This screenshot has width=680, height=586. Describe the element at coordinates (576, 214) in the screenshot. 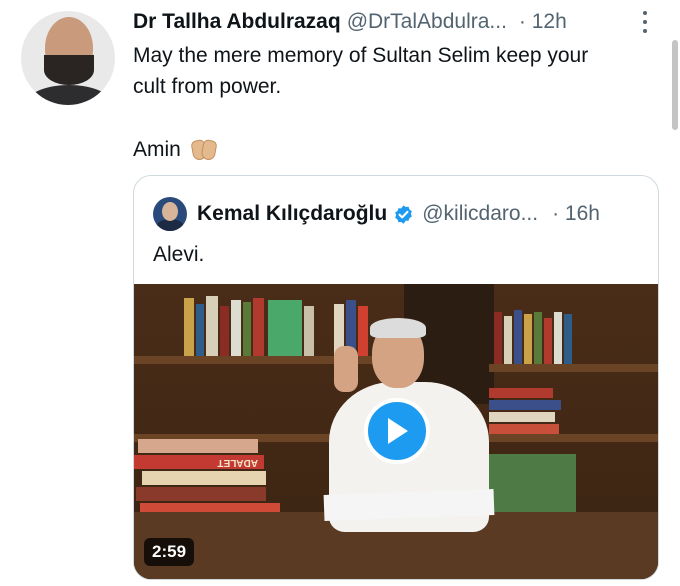

I see `quoted-tweet-timestamp: · 16h` at that location.